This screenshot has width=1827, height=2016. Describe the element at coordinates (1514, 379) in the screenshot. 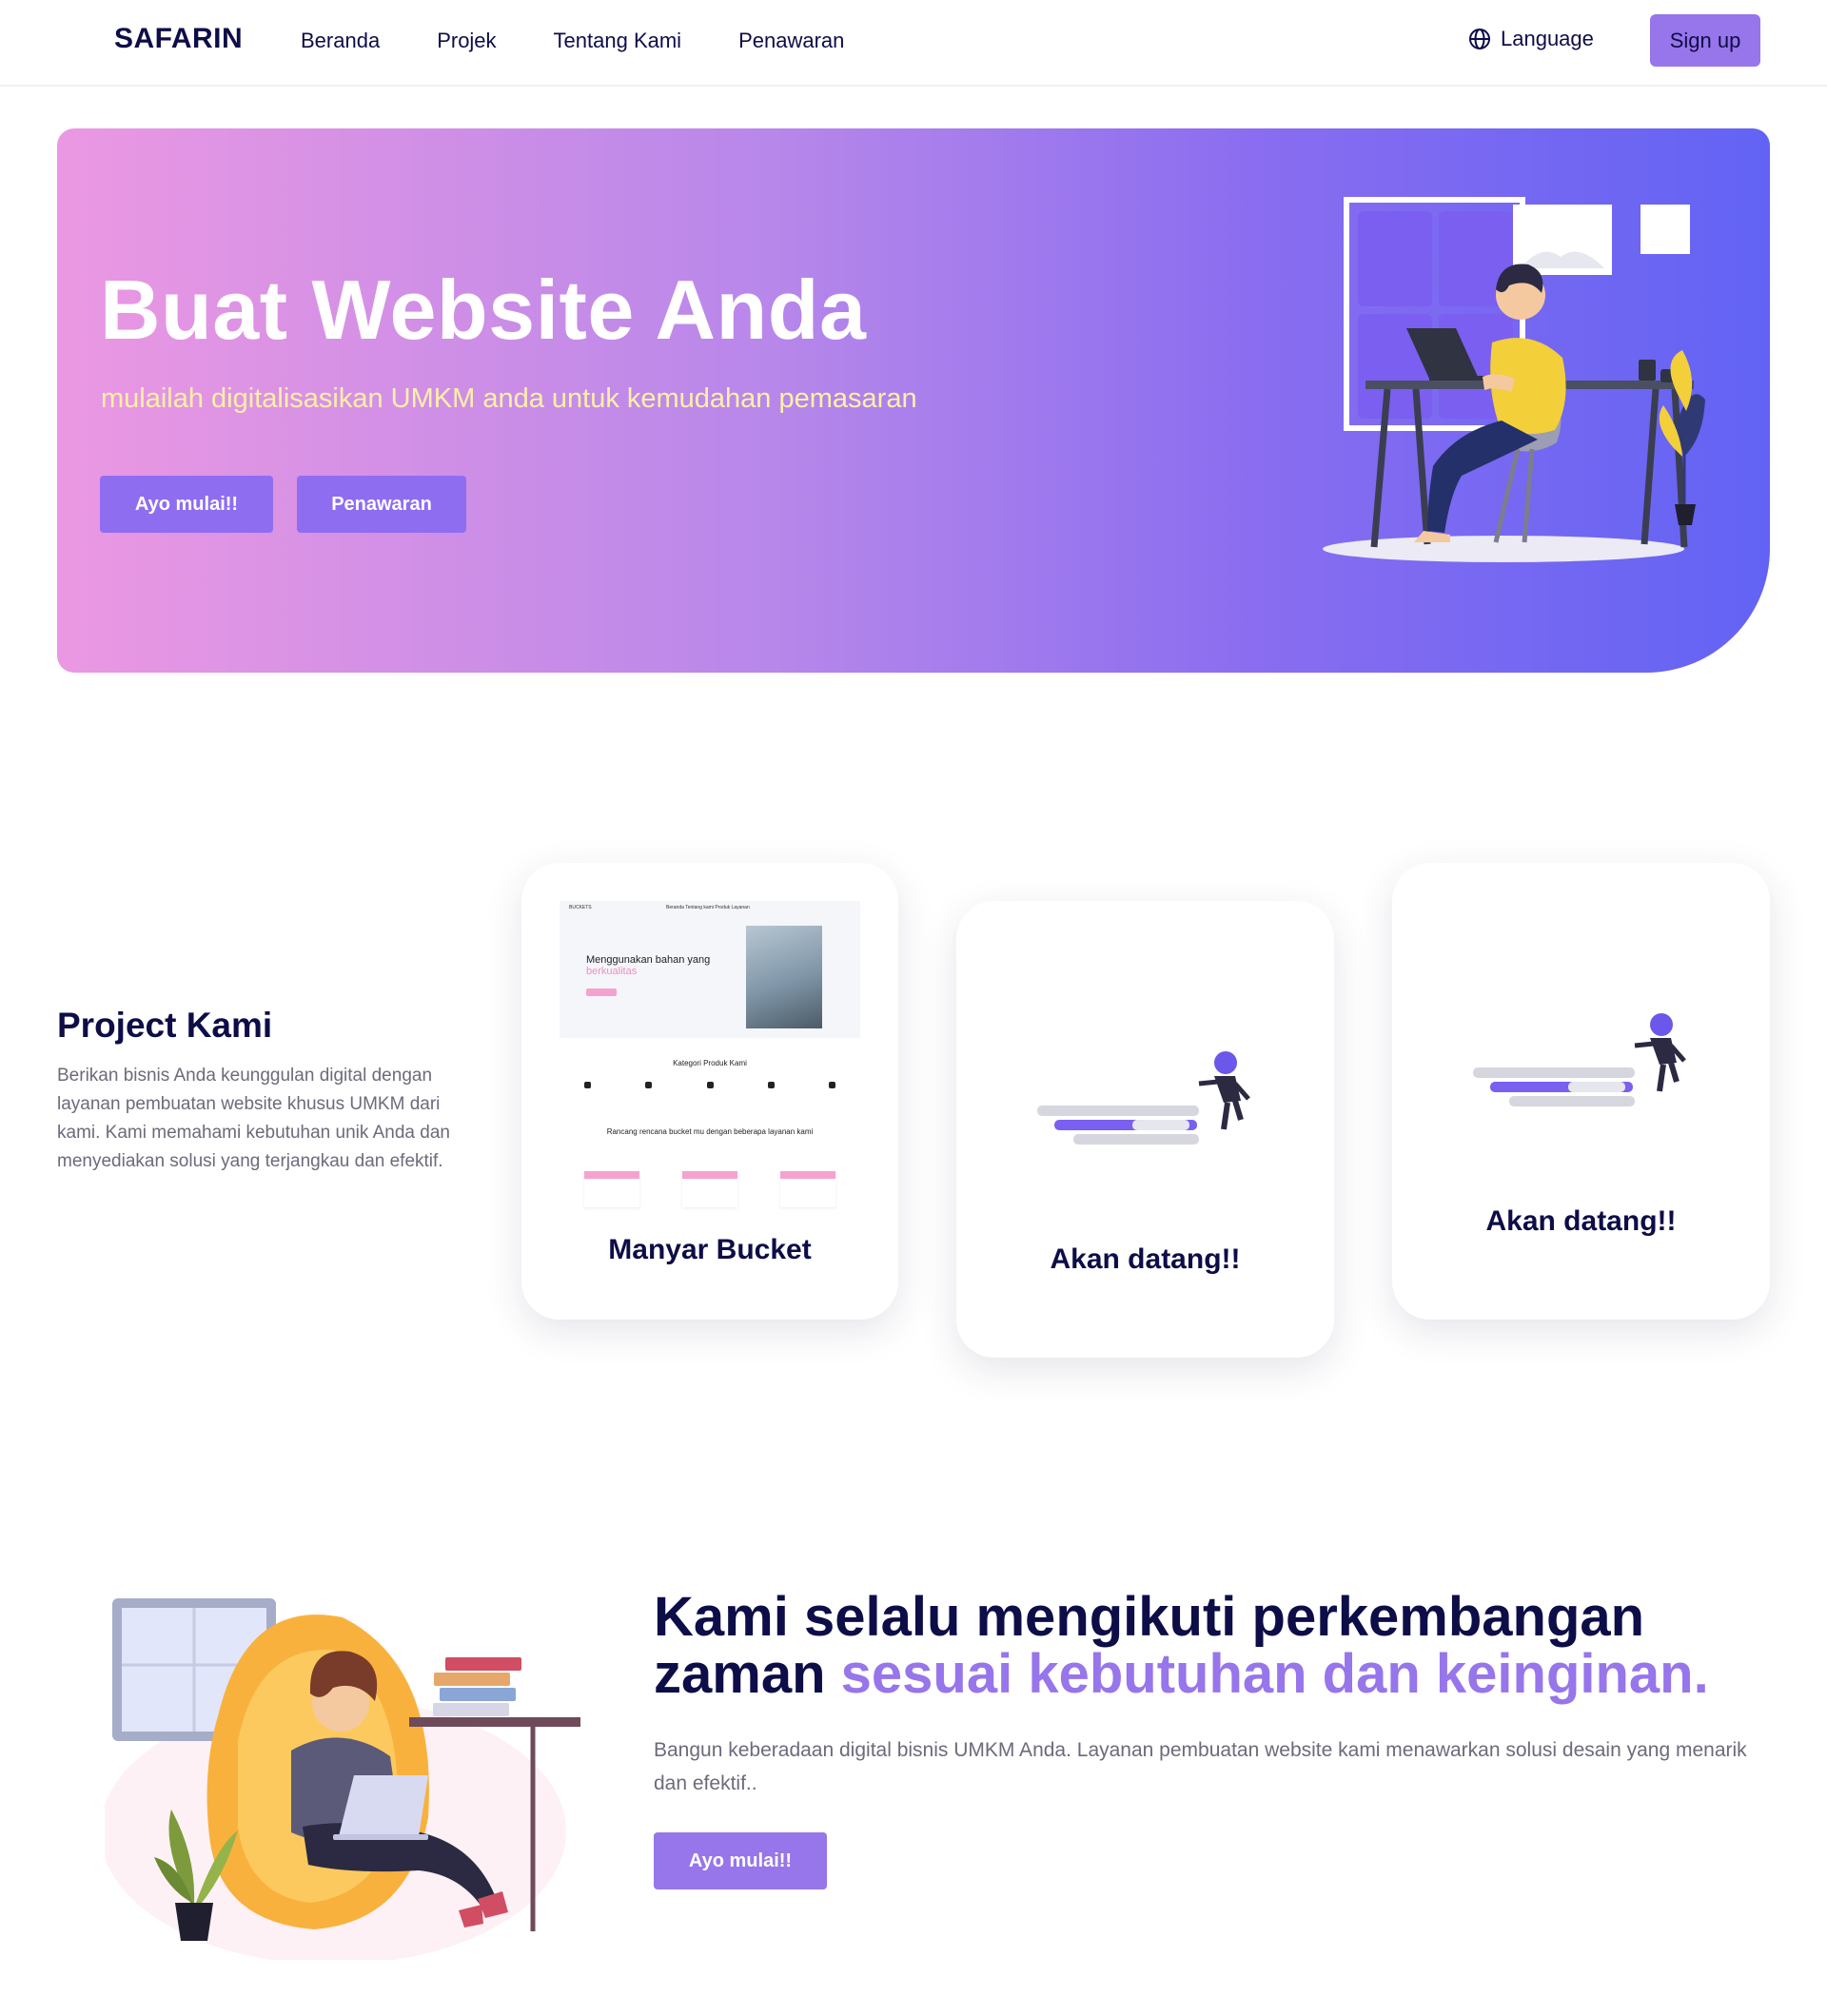

I see `person-at-desk-illustration` at that location.